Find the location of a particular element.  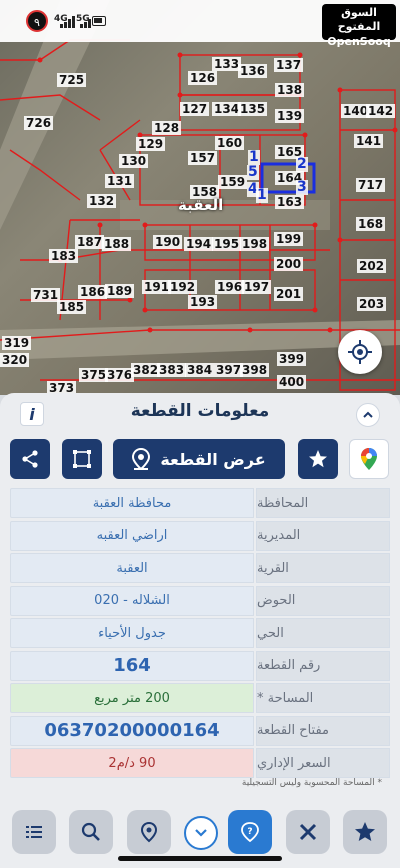

show-parcel-button: عرض القطعة is located at coordinates (199, 459).